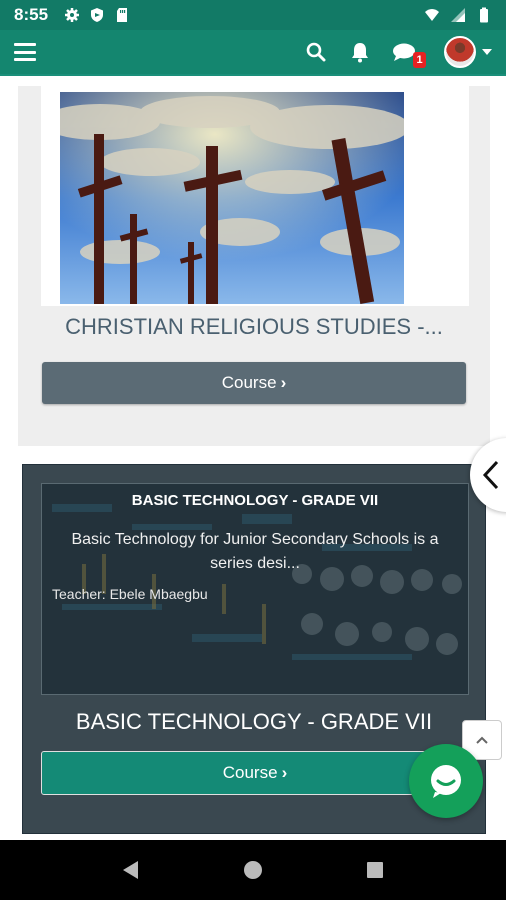 The image size is (506, 900). What do you see at coordinates (482, 740) in the screenshot?
I see `chevron-up-icon` at bounding box center [482, 740].